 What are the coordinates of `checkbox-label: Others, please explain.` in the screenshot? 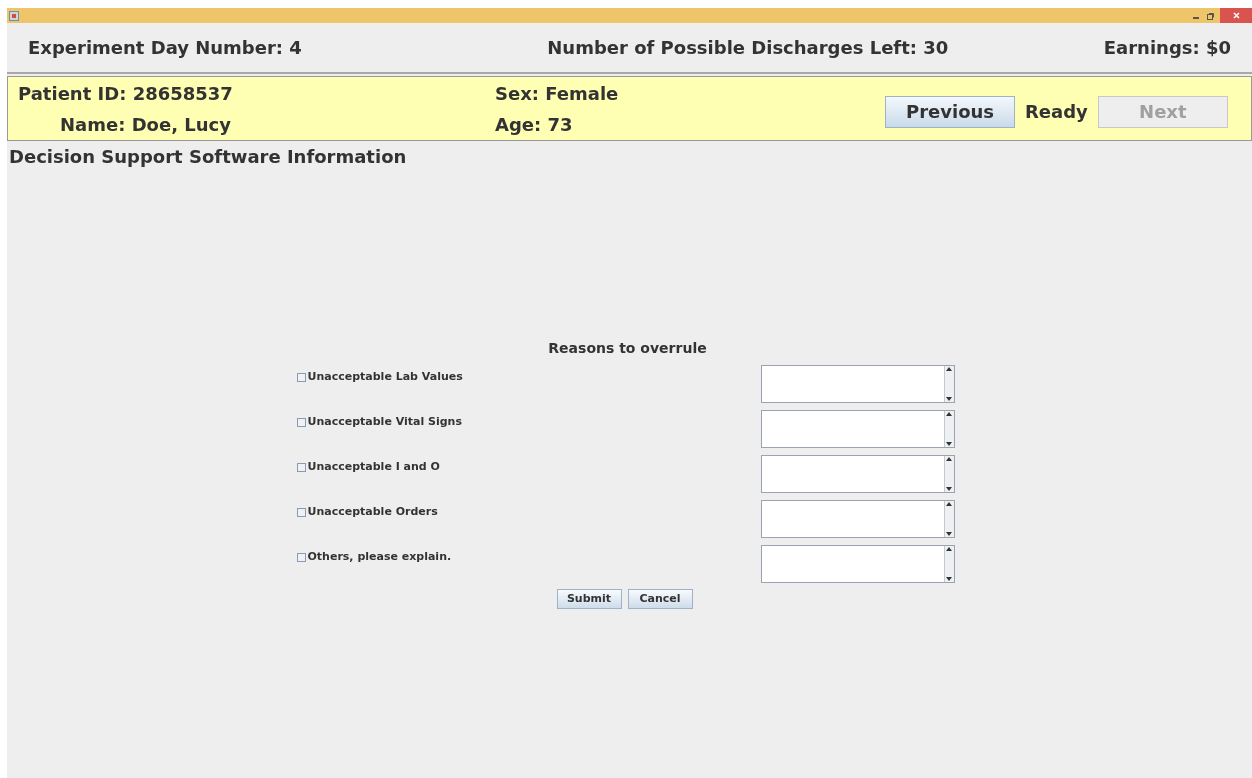 It's located at (379, 557).